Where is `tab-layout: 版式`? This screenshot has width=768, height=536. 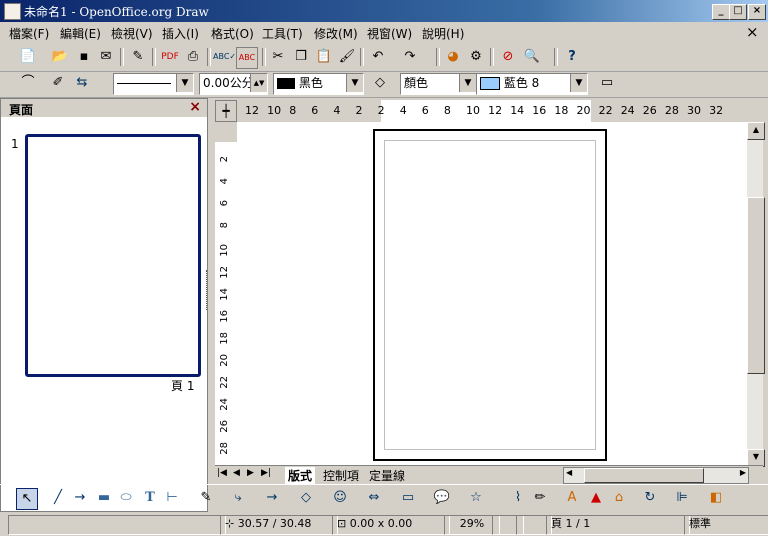 tab-layout: 版式 is located at coordinates (300, 475).